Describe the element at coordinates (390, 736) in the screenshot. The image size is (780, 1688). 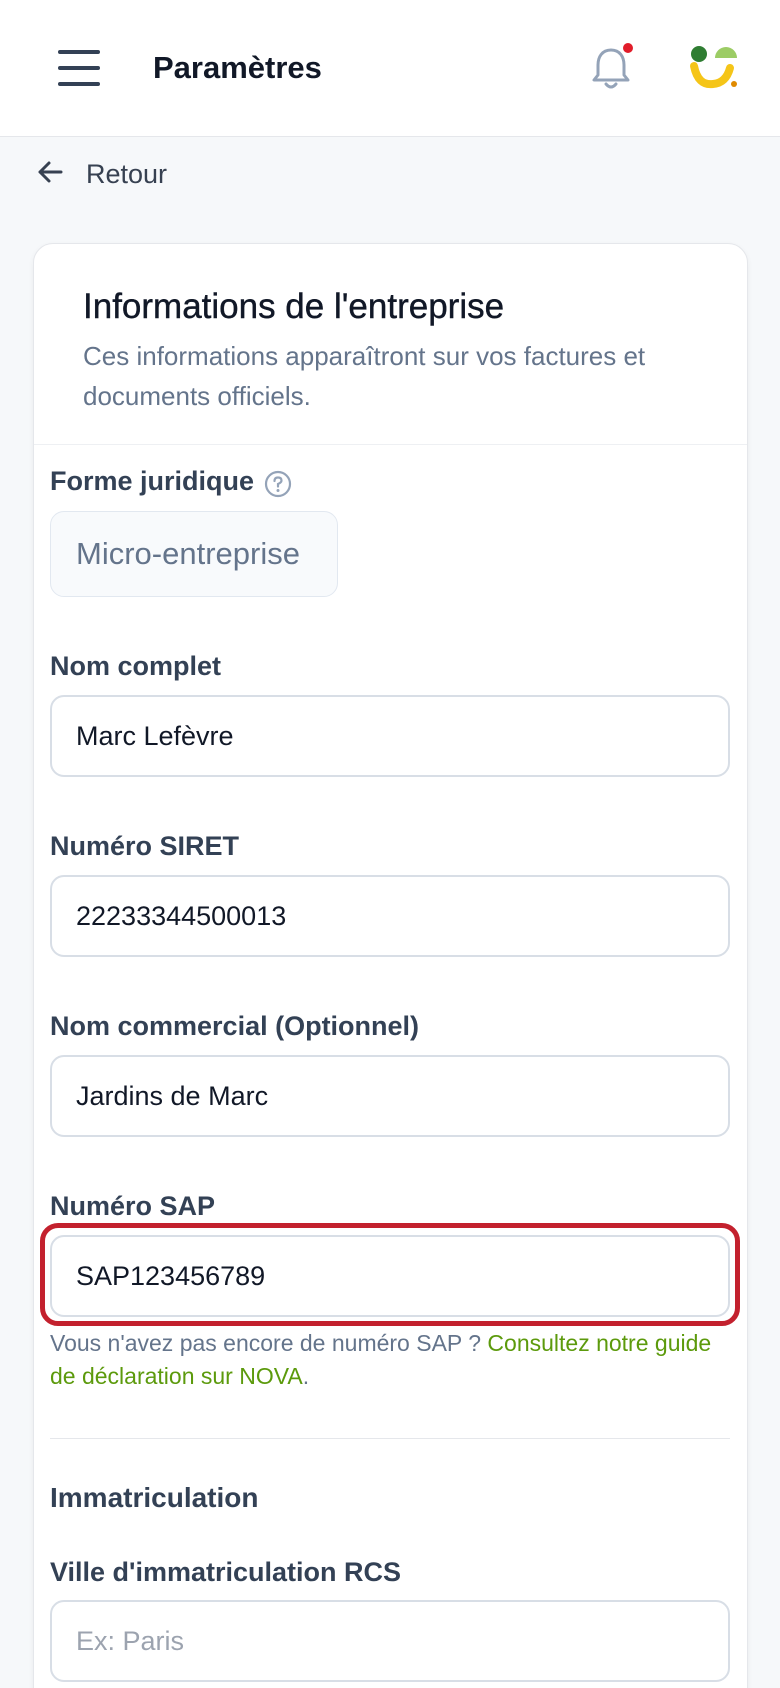
I see `full-name-input` at that location.